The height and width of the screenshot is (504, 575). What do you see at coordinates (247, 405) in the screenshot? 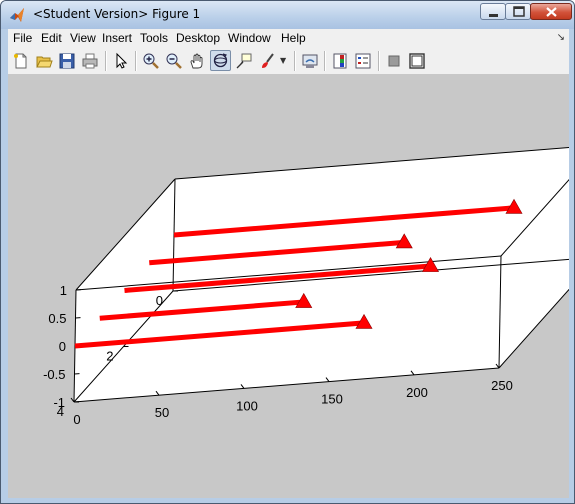
I see `x-tick-label: 100` at bounding box center [247, 405].